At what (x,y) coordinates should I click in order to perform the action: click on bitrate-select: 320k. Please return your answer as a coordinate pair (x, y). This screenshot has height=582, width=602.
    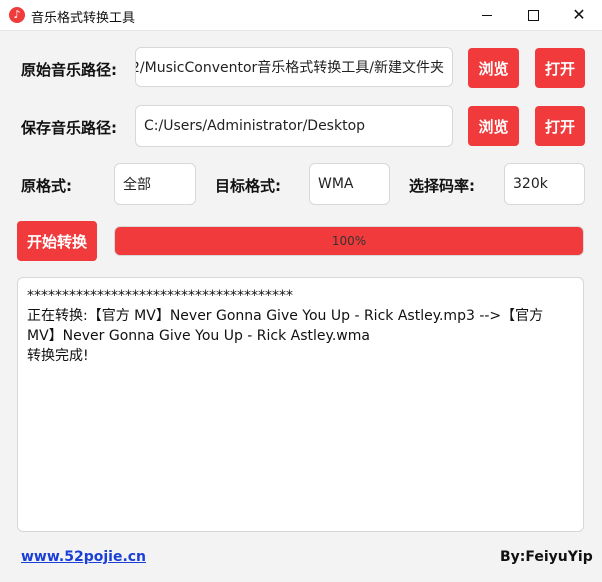
    Looking at the image, I should click on (544, 184).